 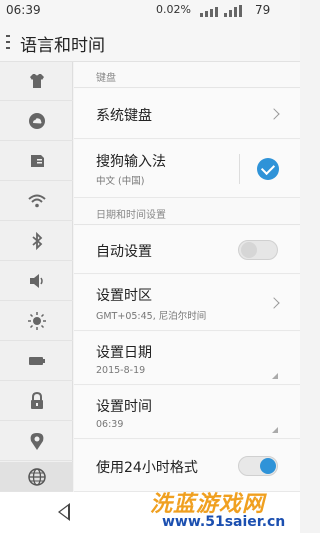 What do you see at coordinates (124, 296) in the screenshot?
I see `timezone-label: 设置时区` at bounding box center [124, 296].